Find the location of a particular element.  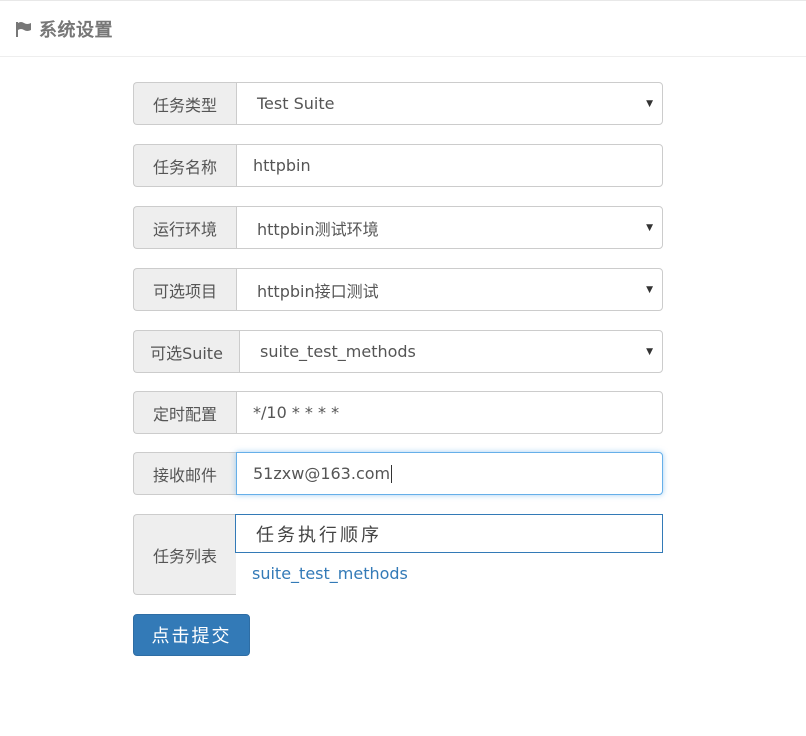

suite-value: suite_test_methods is located at coordinates (338, 351).